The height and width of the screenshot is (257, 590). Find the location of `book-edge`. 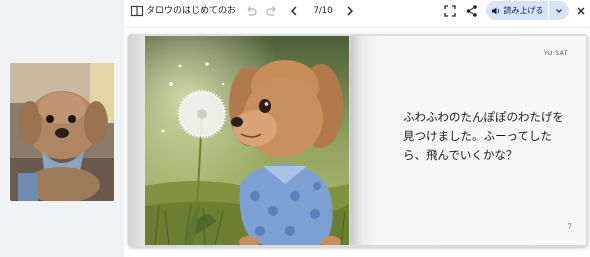

book-edge is located at coordinates (136, 140).